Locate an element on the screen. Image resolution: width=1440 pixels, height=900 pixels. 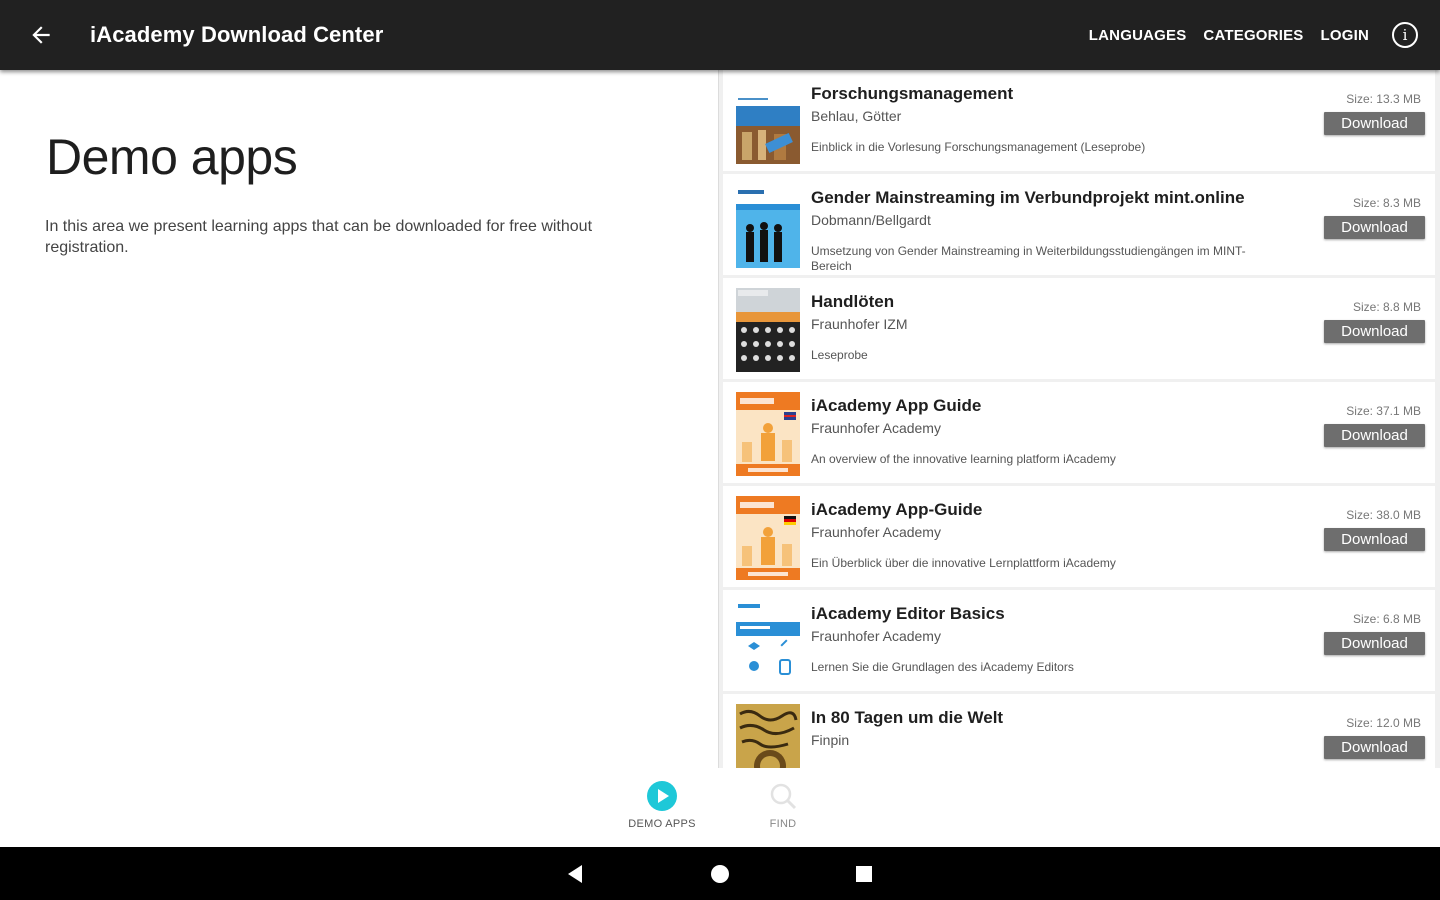
app-cover-gender-mainstreaming is located at coordinates (768, 226).